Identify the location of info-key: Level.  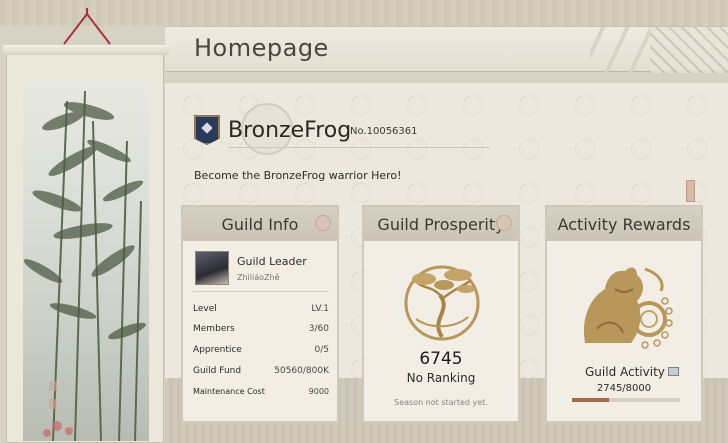
(205, 309).